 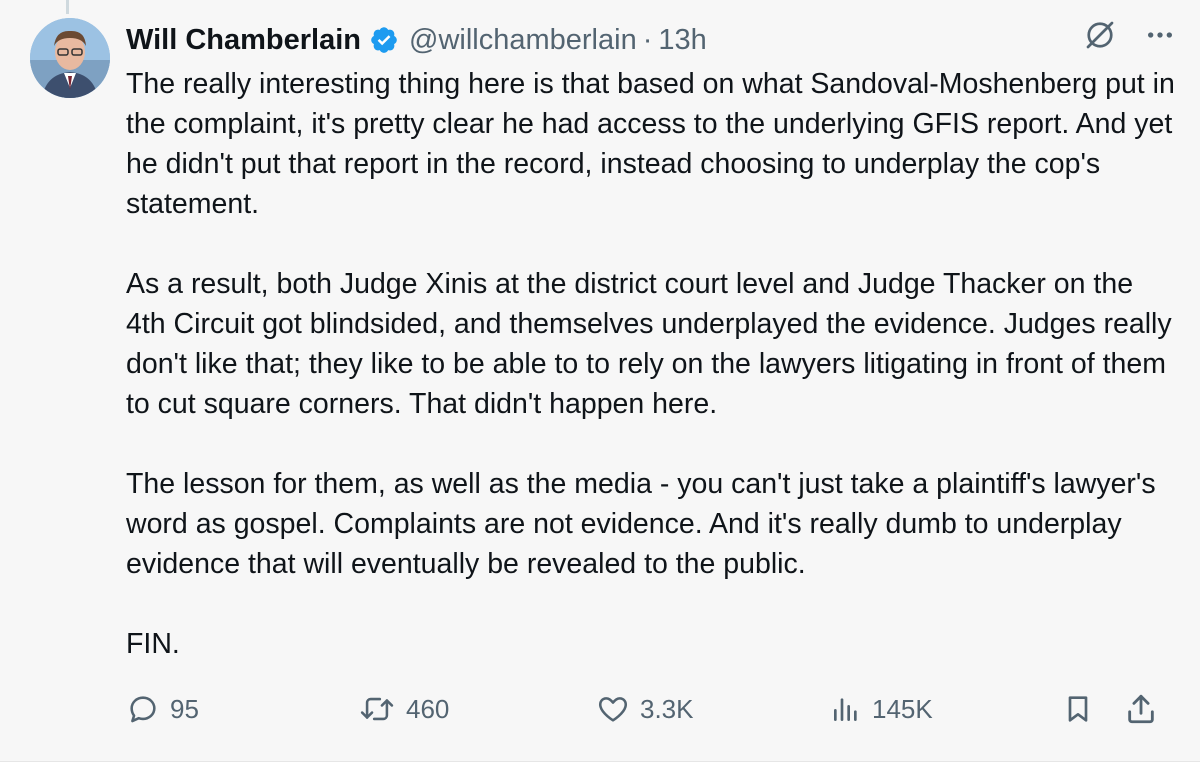 What do you see at coordinates (153, 644) in the screenshot?
I see `post-paragraph: FIN.` at bounding box center [153, 644].